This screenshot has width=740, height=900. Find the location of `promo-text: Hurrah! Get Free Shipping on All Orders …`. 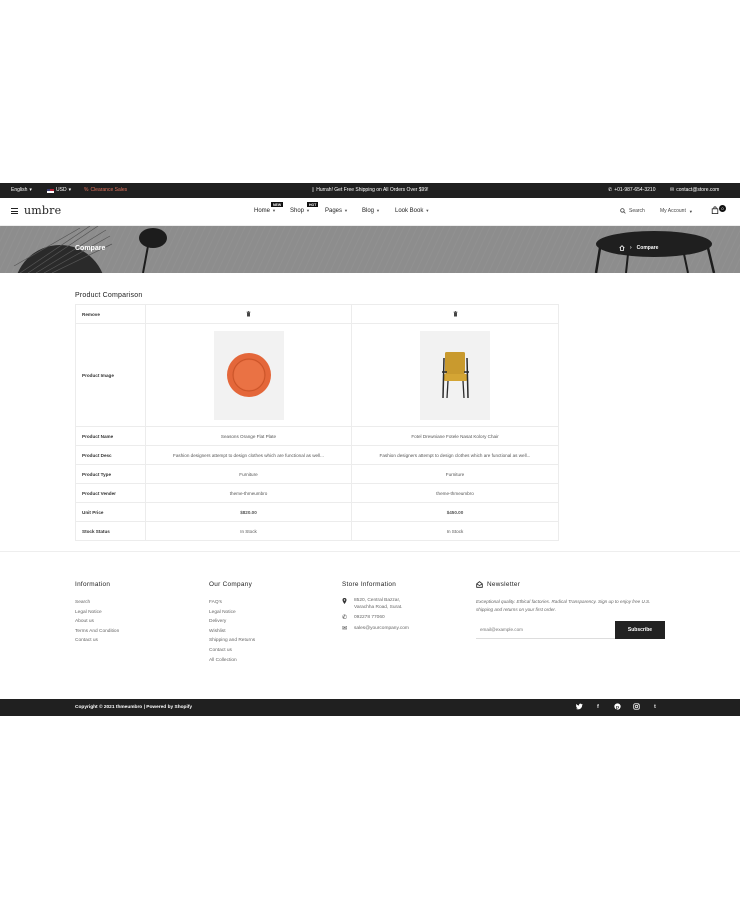

promo-text: Hurrah! Get Free Shipping on All Orders … is located at coordinates (372, 190).